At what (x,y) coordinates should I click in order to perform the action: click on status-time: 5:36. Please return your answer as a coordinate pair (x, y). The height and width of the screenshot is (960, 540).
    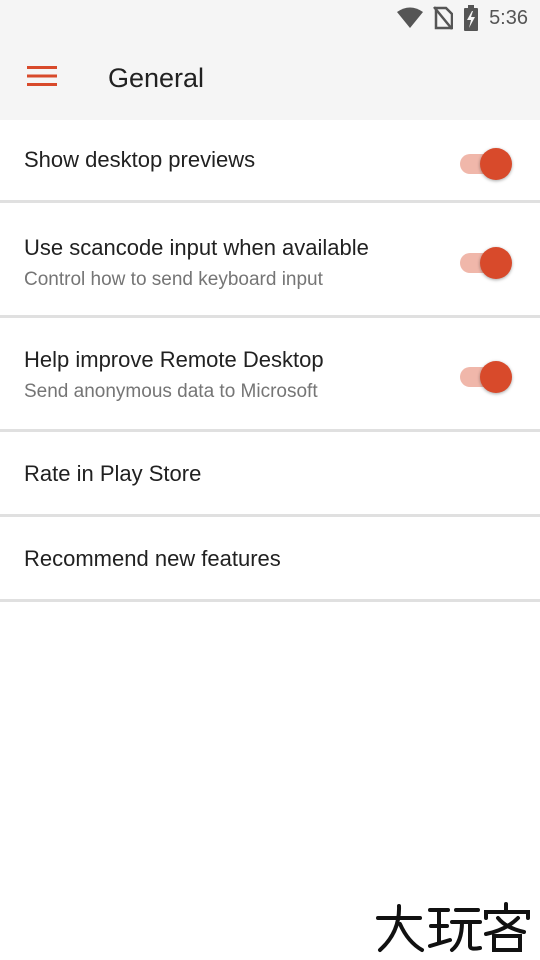
    Looking at the image, I should click on (508, 17).